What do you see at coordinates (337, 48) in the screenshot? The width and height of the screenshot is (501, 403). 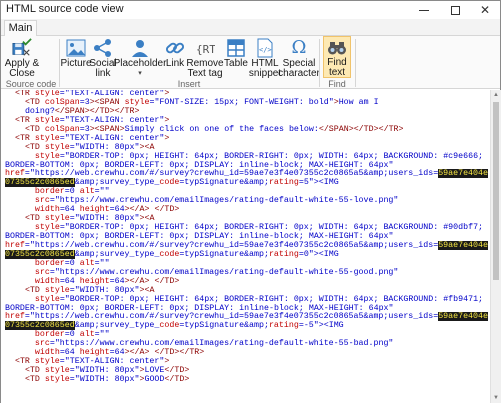 I see `binoculars-icon` at bounding box center [337, 48].